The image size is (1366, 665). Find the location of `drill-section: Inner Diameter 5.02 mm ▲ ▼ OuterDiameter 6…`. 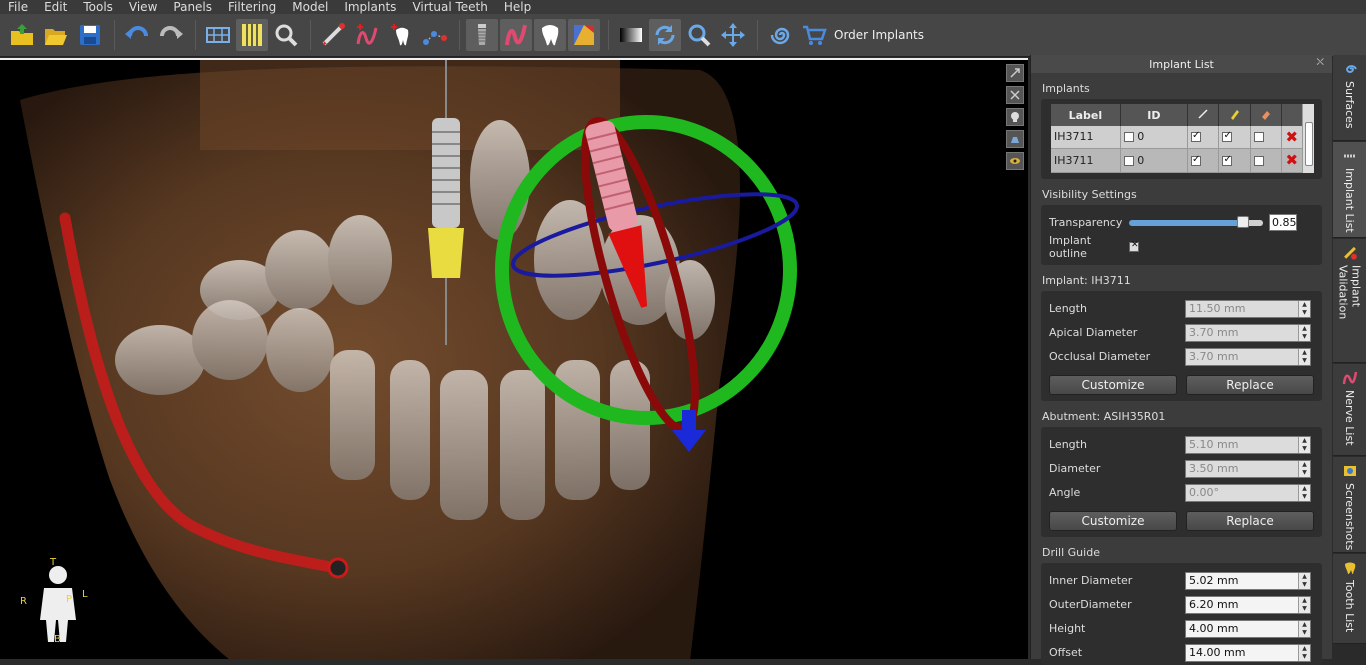

drill-section: Inner Diameter 5.02 mm ▲ ▼ OuterDiameter 6… is located at coordinates (1181, 613).